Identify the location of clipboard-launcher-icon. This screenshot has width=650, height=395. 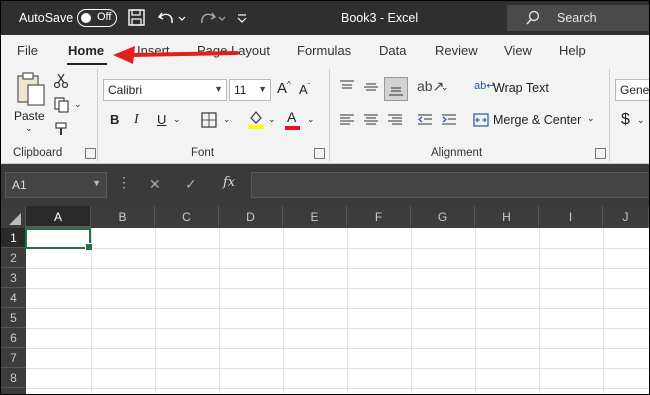
(90, 153).